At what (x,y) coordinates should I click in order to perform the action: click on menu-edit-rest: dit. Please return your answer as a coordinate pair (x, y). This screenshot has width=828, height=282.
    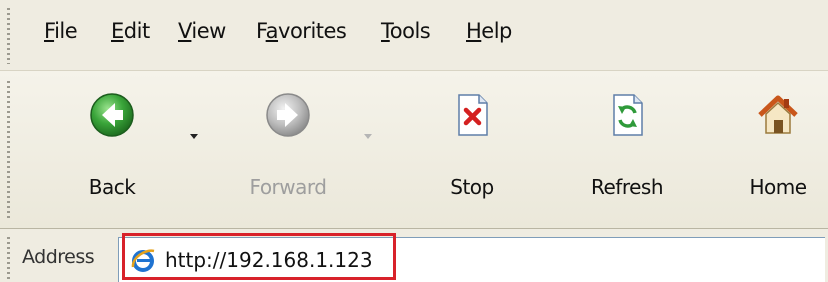
    Looking at the image, I should click on (136, 31).